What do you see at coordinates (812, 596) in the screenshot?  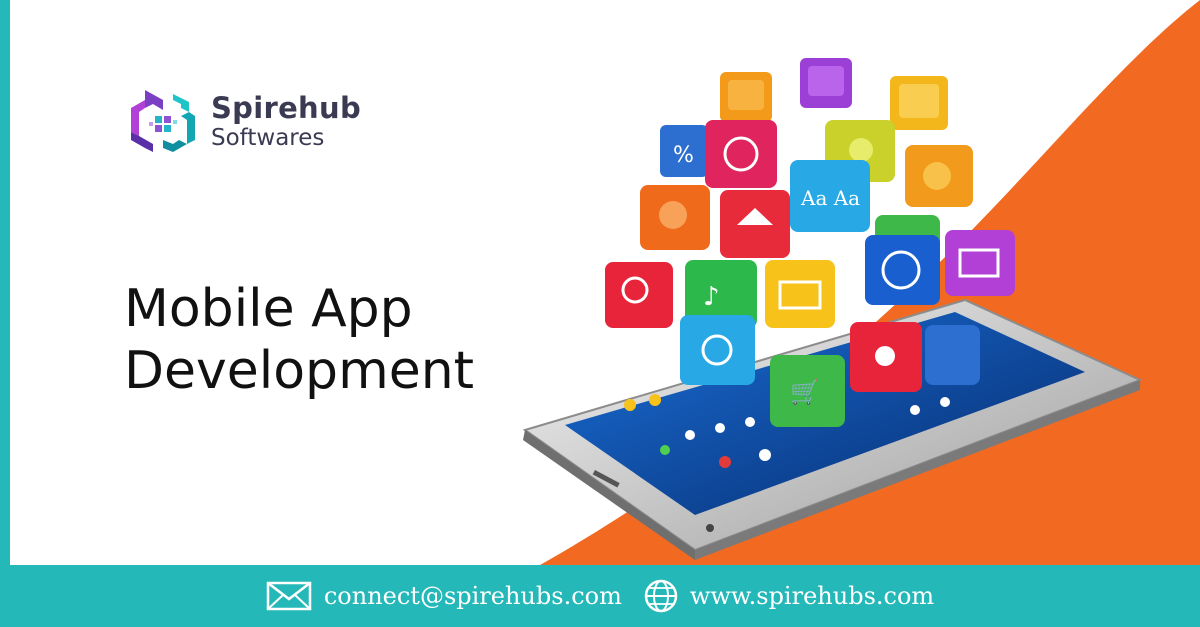 I see `website-url: www.spirehubs.com` at bounding box center [812, 596].